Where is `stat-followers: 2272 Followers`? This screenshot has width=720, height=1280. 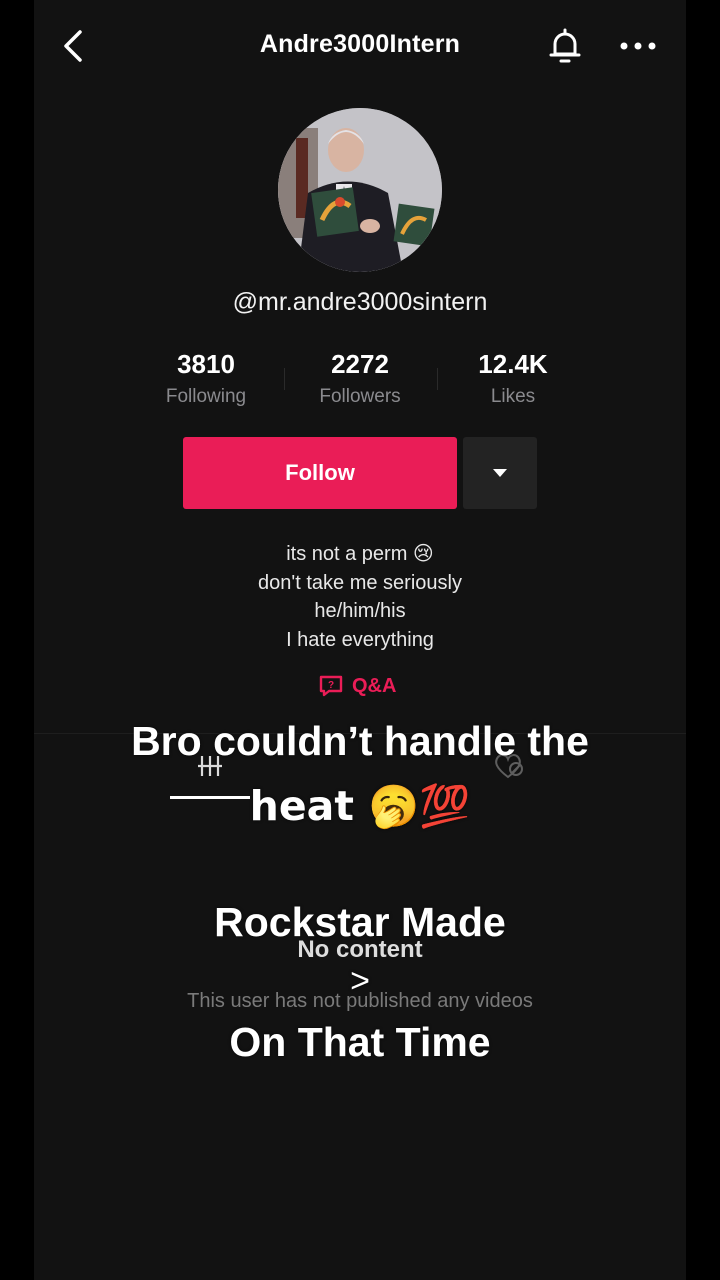 stat-followers: 2272 Followers is located at coordinates (360, 378).